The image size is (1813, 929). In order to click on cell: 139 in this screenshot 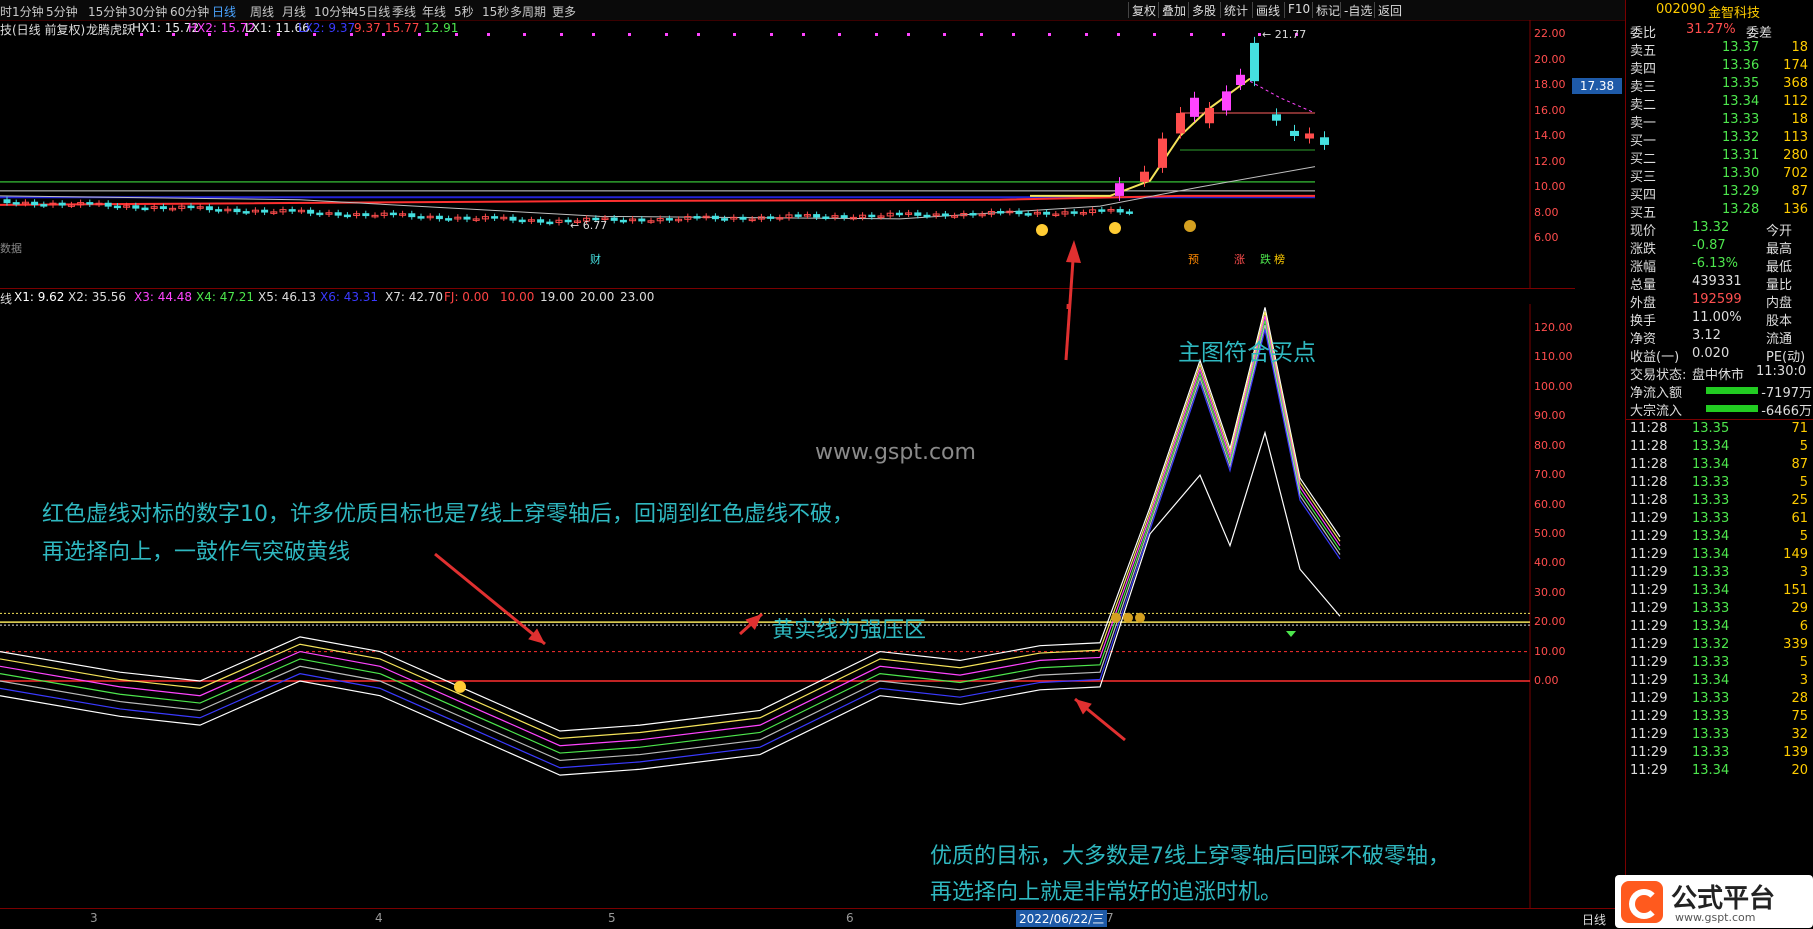, I will do `click(1795, 752)`.